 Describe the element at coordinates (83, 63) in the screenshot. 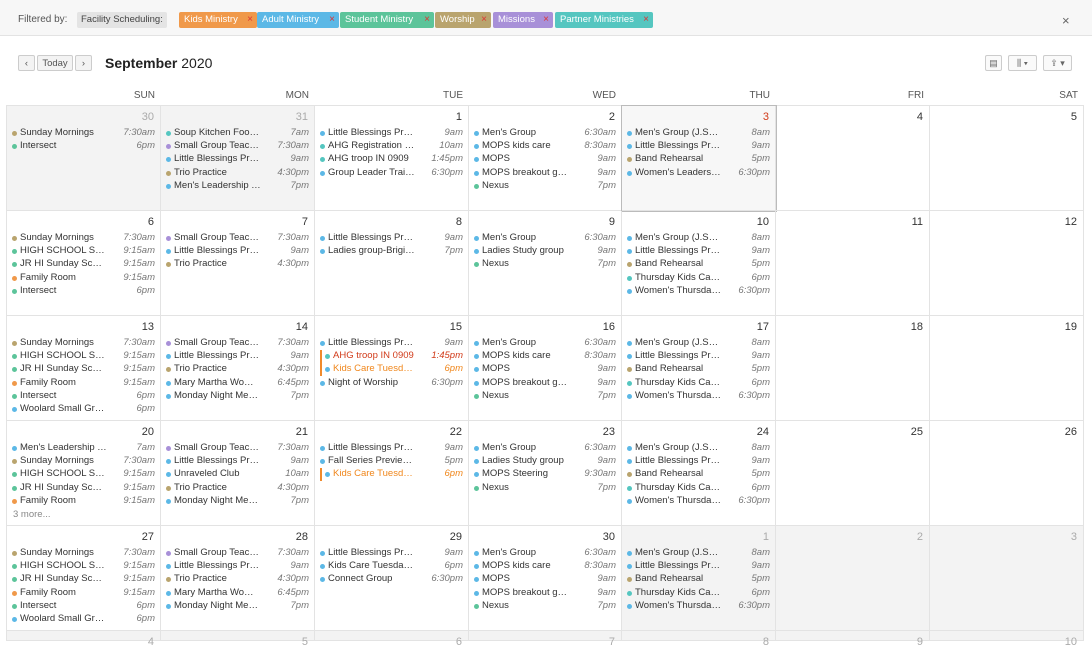

I see `next-month-button: ›` at that location.